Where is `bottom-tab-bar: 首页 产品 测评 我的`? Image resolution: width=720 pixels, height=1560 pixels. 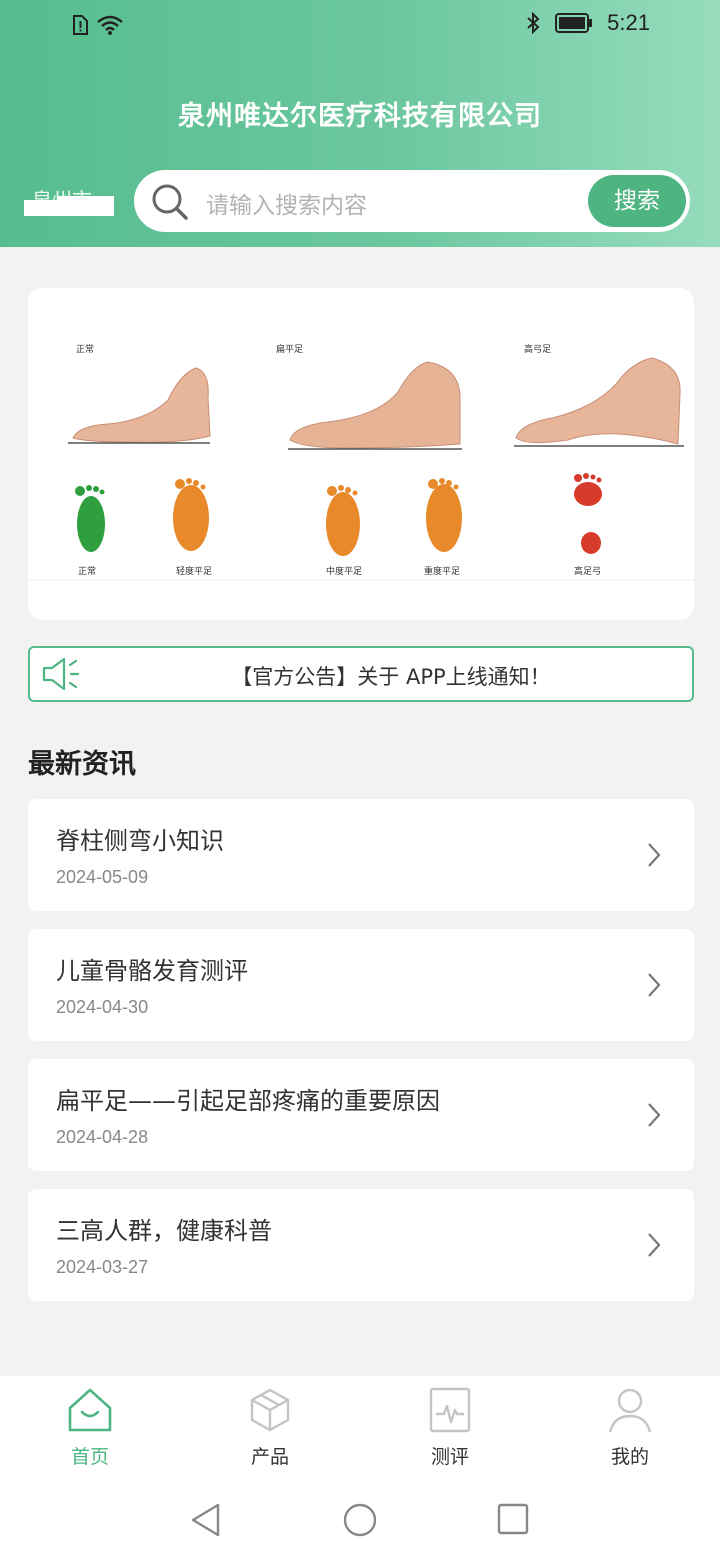
bottom-tab-bar: 首页 产品 测评 我的 is located at coordinates (360, 1428).